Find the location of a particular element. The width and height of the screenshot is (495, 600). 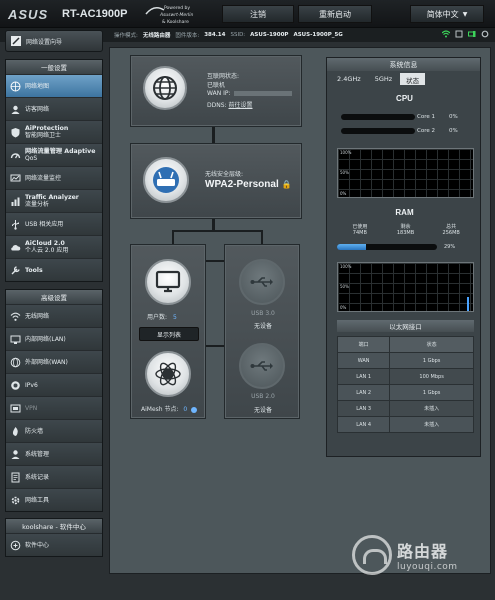

watermark-url: luyouqi.com is located at coordinates (427, 567).